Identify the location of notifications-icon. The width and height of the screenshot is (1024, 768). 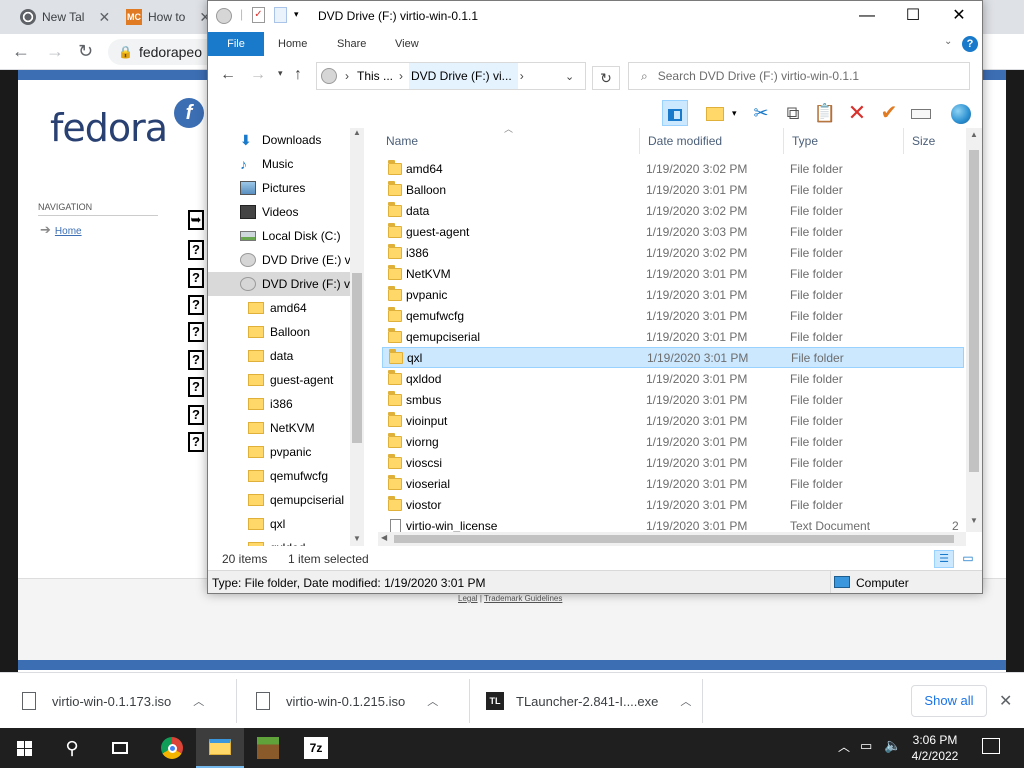
(991, 746).